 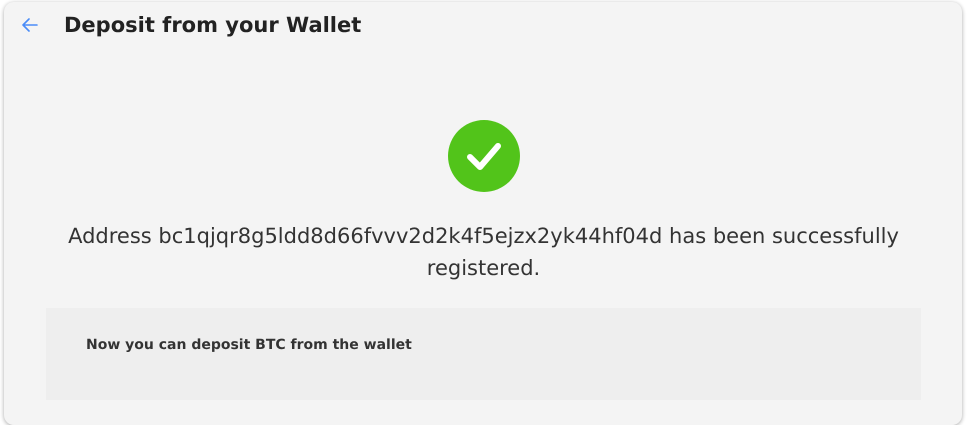 I want to click on info-text: Now you can deposit BTC from the wallet, so click(x=249, y=345).